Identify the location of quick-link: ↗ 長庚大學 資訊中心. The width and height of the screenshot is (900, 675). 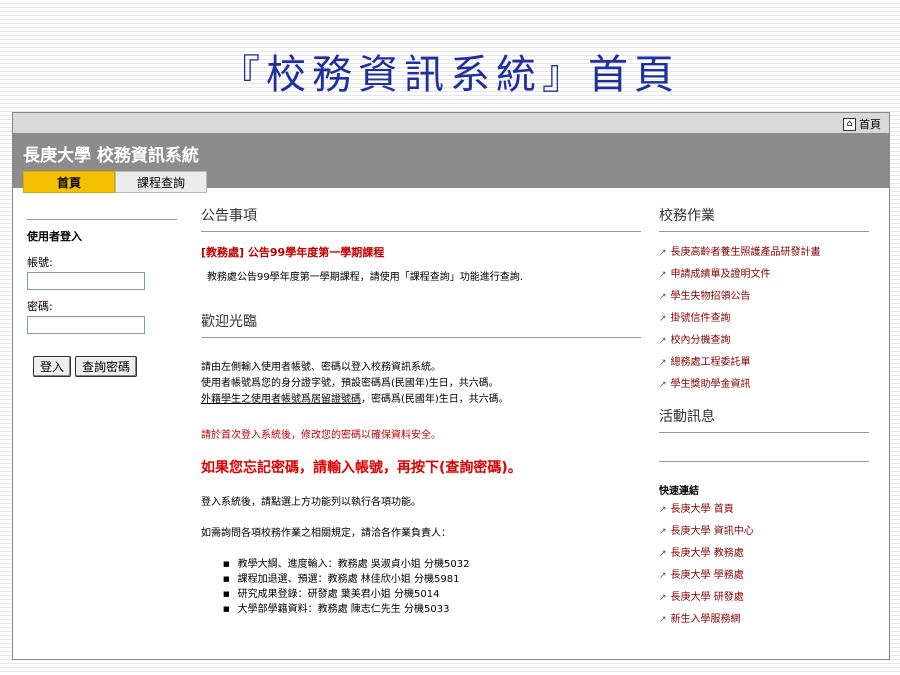
(764, 532).